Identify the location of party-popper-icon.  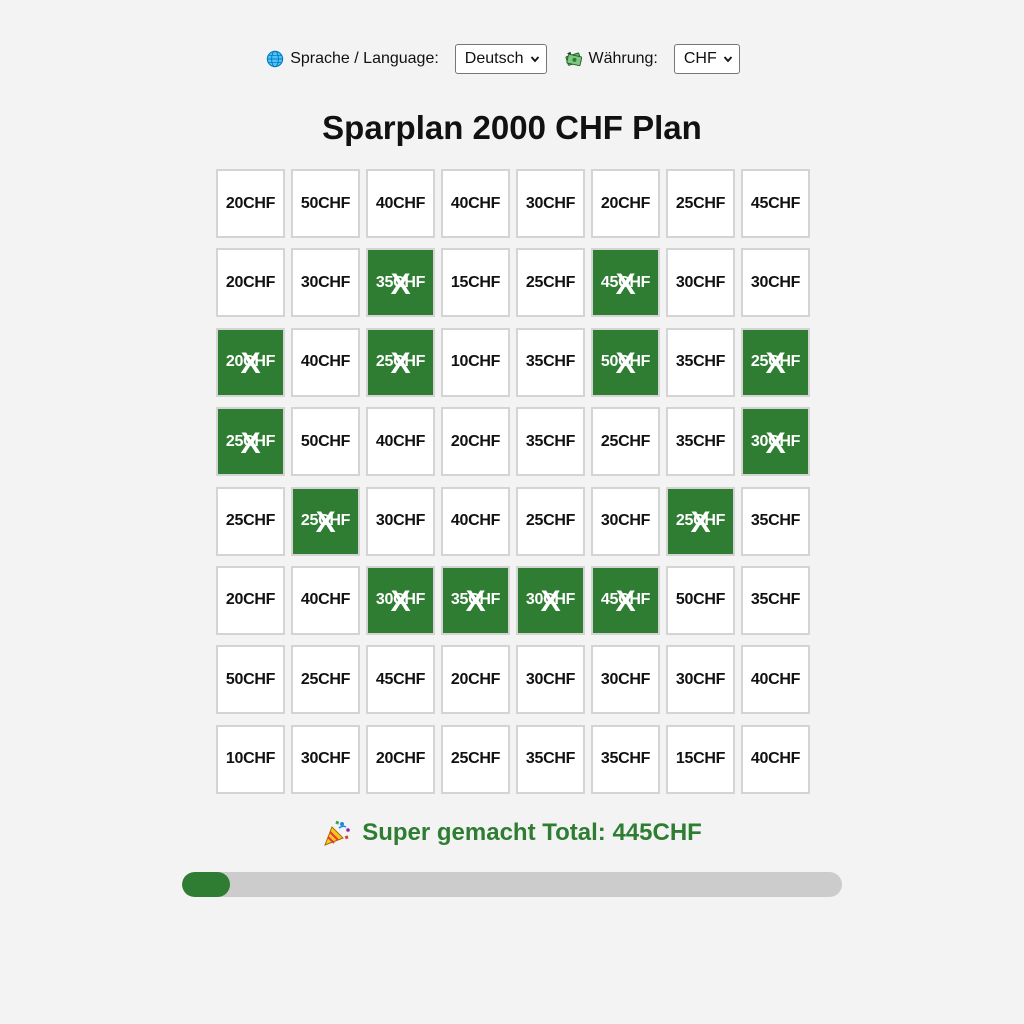
(337, 833).